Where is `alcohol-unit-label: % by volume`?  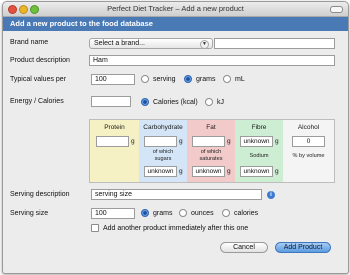 alcohol-unit-label: % by volume is located at coordinates (308, 156).